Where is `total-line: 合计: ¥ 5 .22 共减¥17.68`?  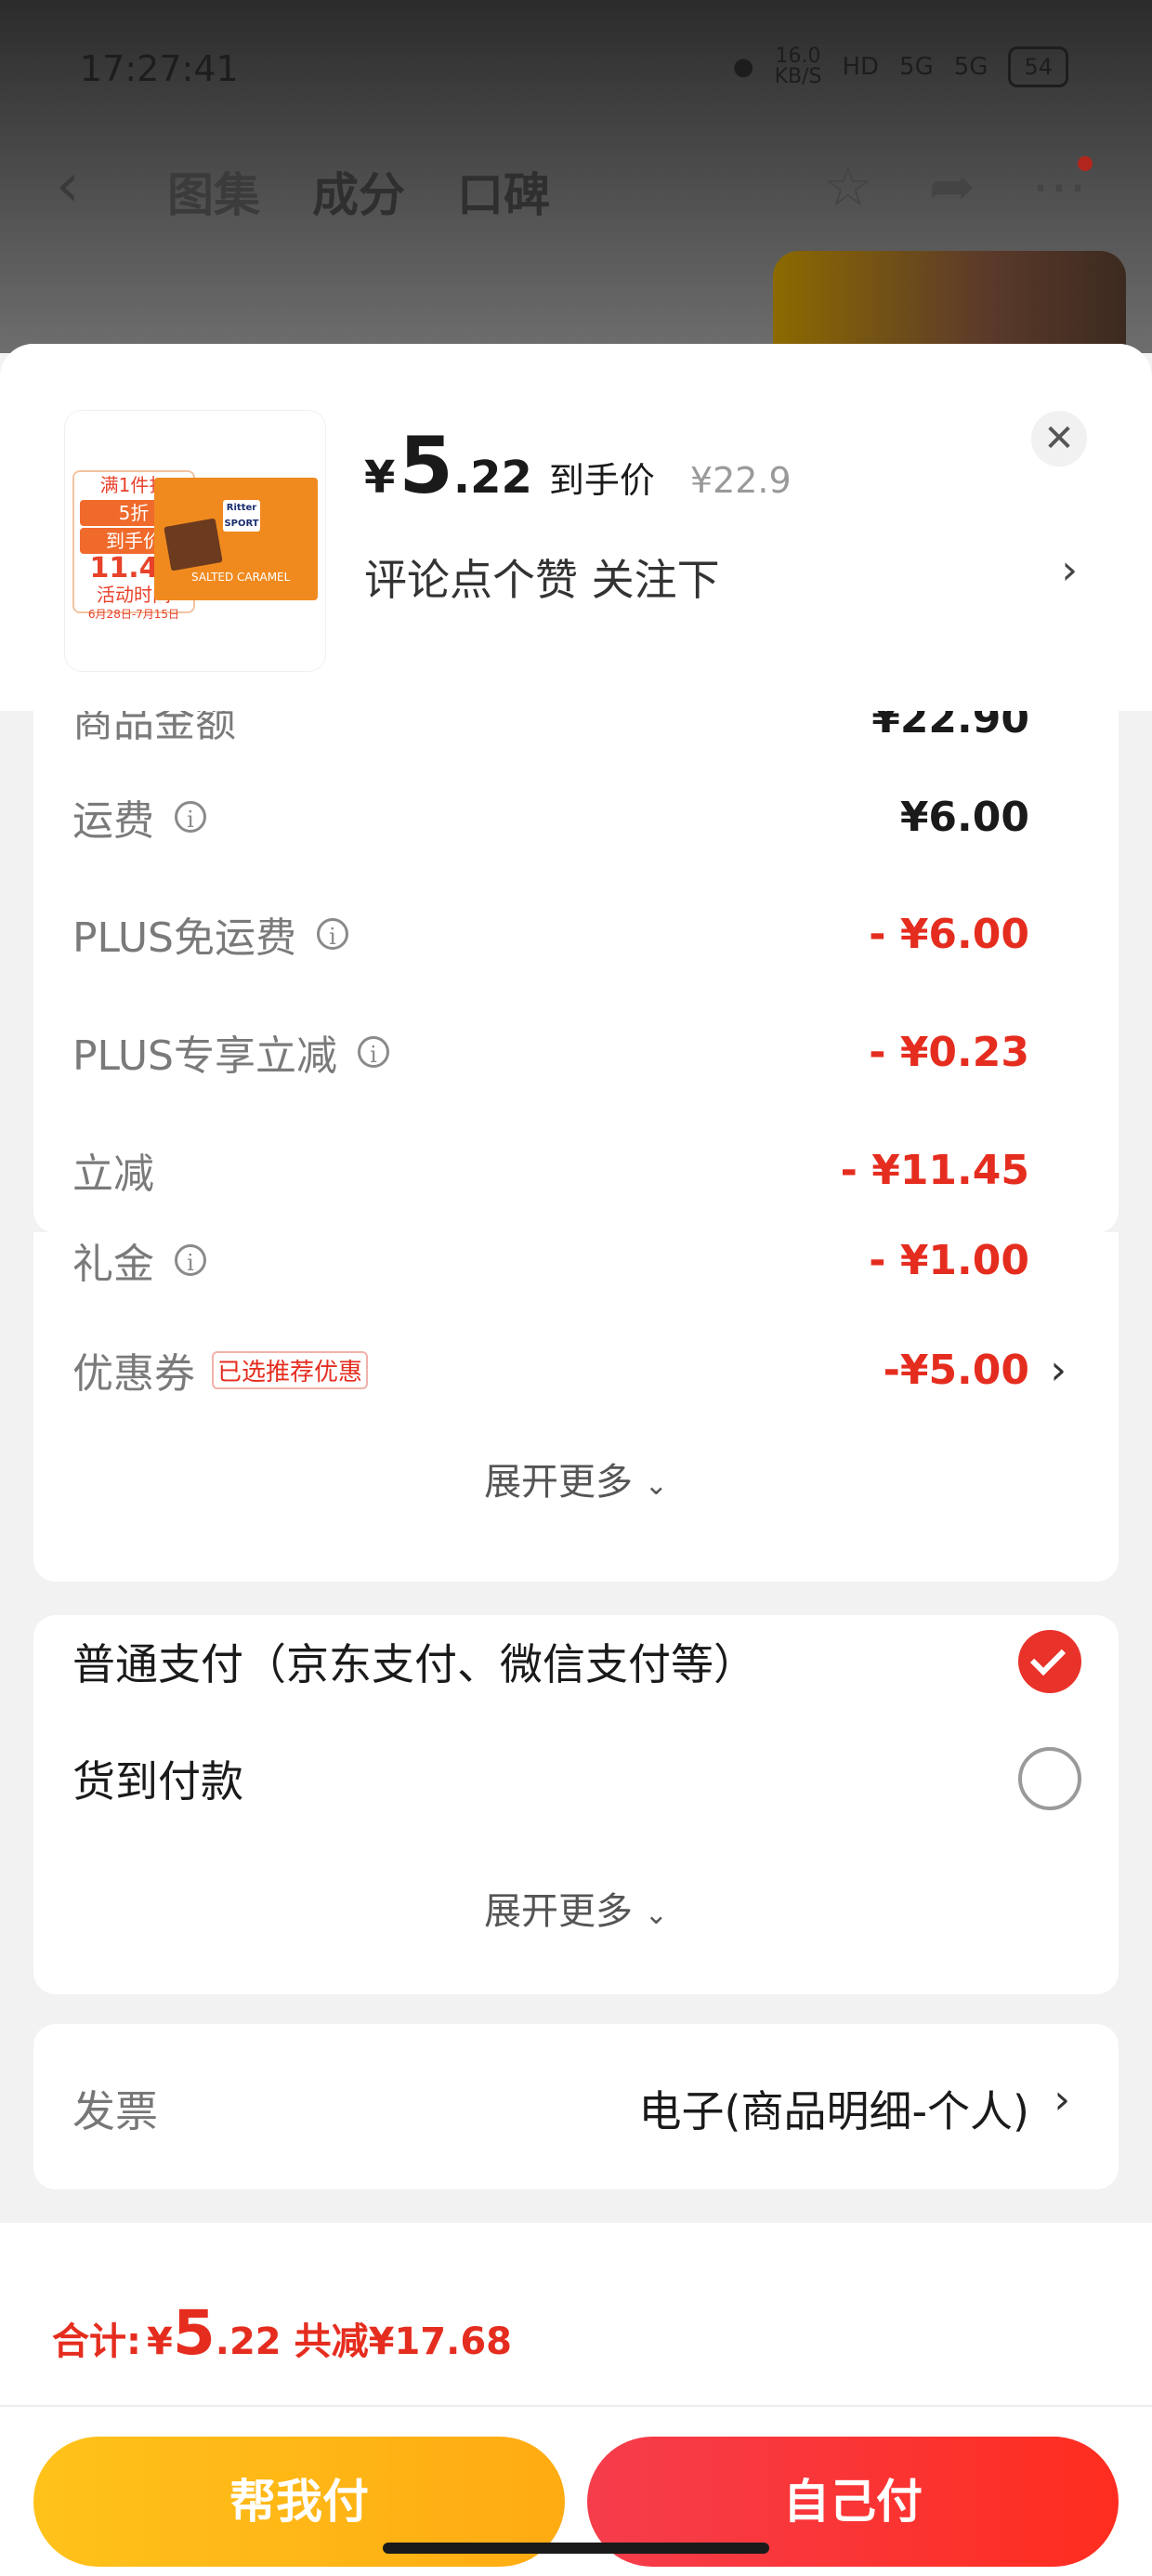 total-line: 合计: ¥ 5 .22 共减¥17.68 is located at coordinates (282, 2333).